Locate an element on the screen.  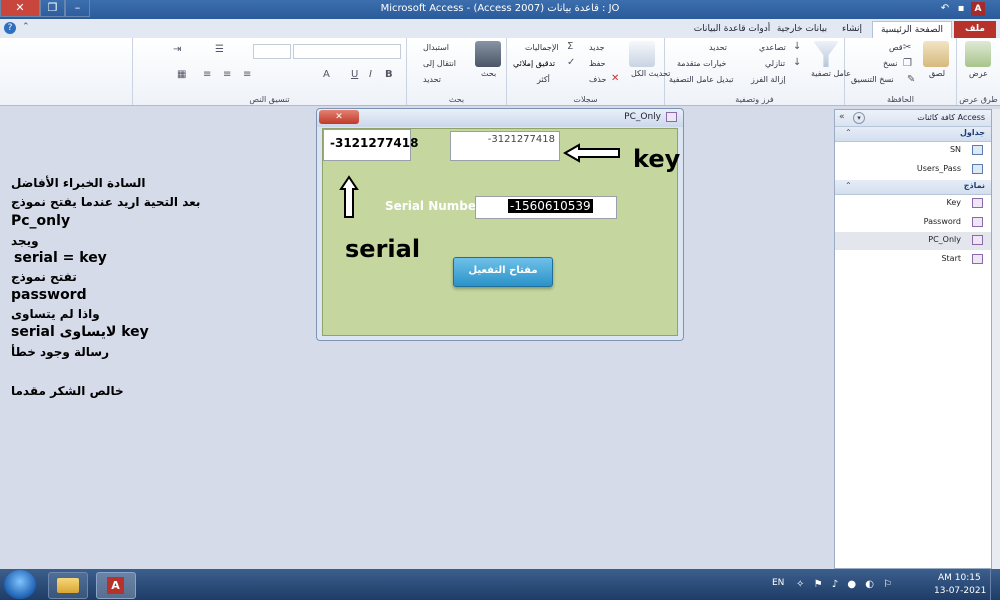
binoculars-icon is located at coordinates (488, 54).